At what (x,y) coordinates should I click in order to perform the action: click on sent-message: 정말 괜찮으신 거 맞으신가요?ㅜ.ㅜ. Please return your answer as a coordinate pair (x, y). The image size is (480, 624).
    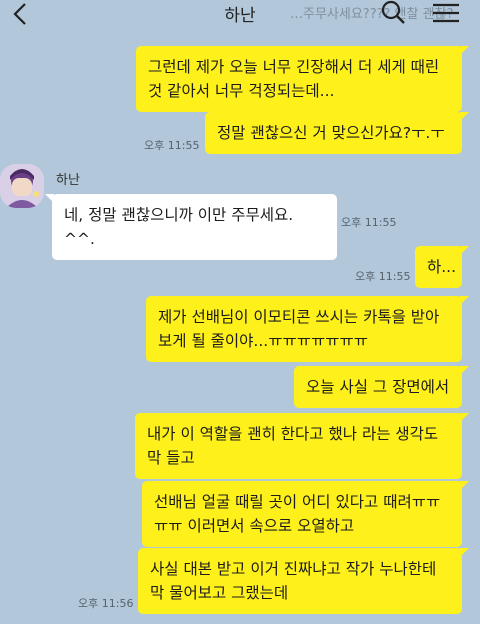
    Looking at the image, I should click on (337, 133).